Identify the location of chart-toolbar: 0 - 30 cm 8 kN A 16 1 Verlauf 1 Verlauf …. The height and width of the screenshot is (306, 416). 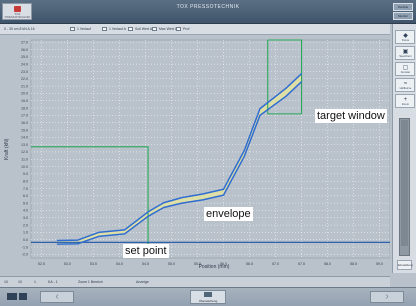
(195, 29).